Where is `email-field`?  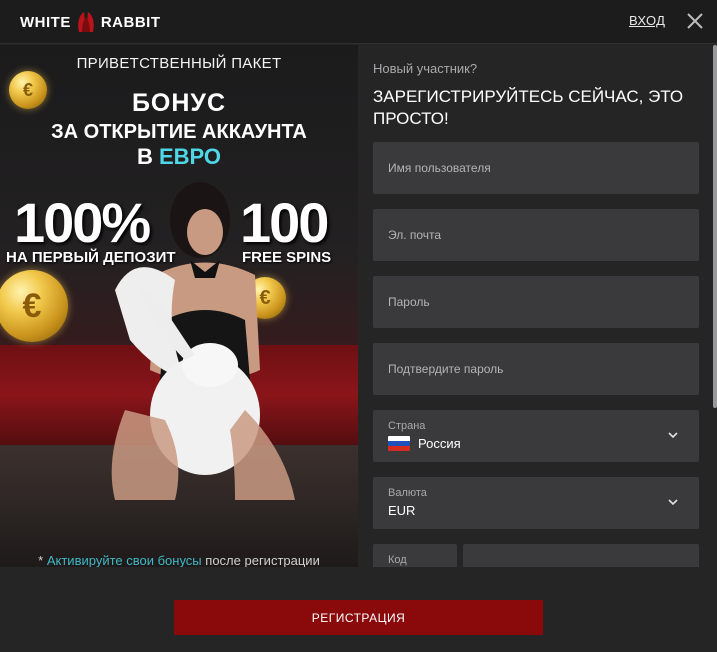 email-field is located at coordinates (536, 235).